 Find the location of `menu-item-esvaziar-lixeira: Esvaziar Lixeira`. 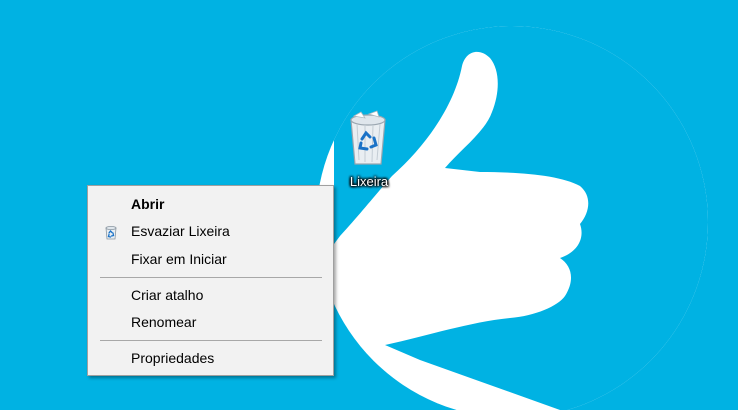

menu-item-esvaziar-lixeira: Esvaziar Lixeira is located at coordinates (210, 231).